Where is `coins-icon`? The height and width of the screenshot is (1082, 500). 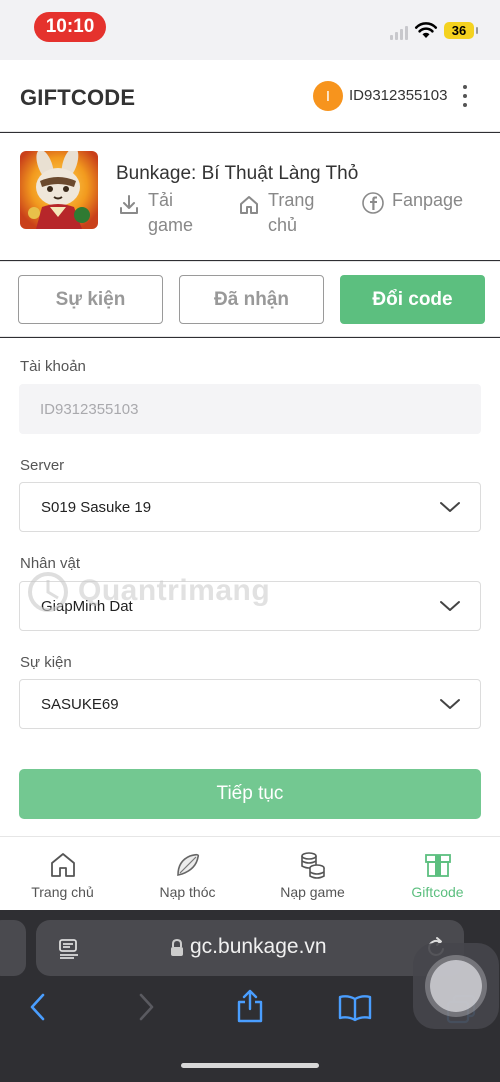
coins-icon is located at coordinates (312, 865).